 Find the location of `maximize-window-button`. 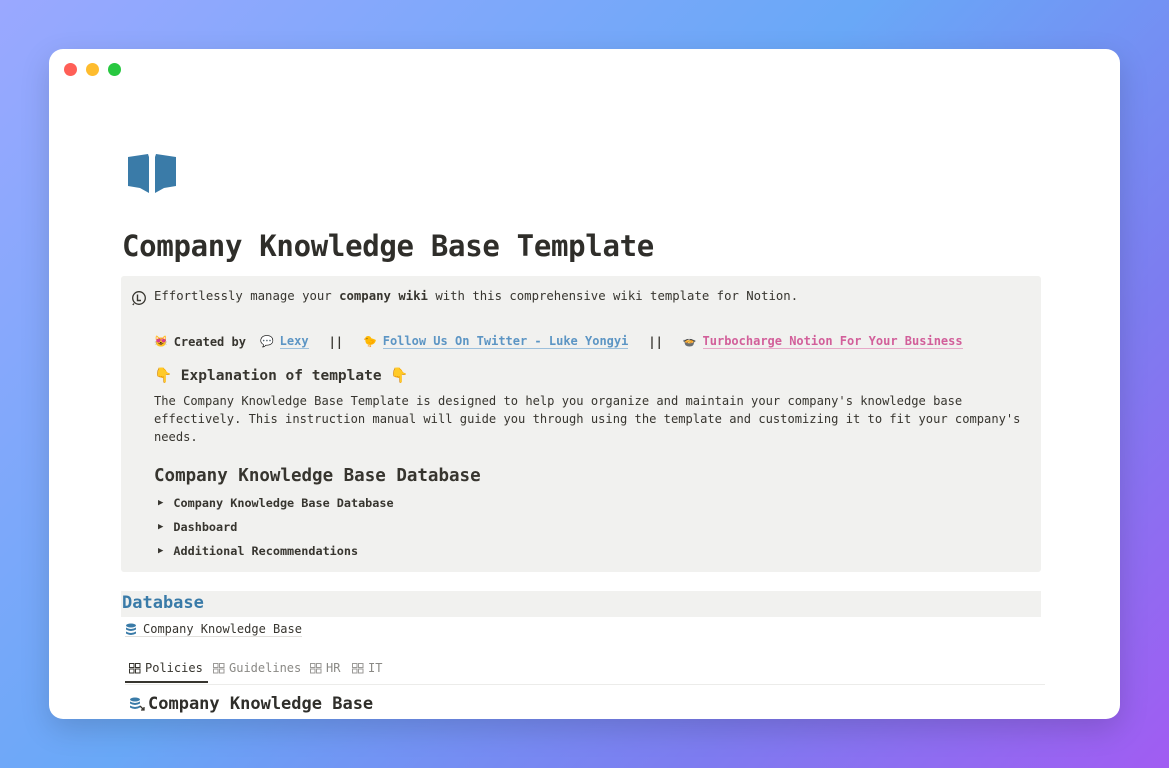

maximize-window-button is located at coordinates (114, 69).